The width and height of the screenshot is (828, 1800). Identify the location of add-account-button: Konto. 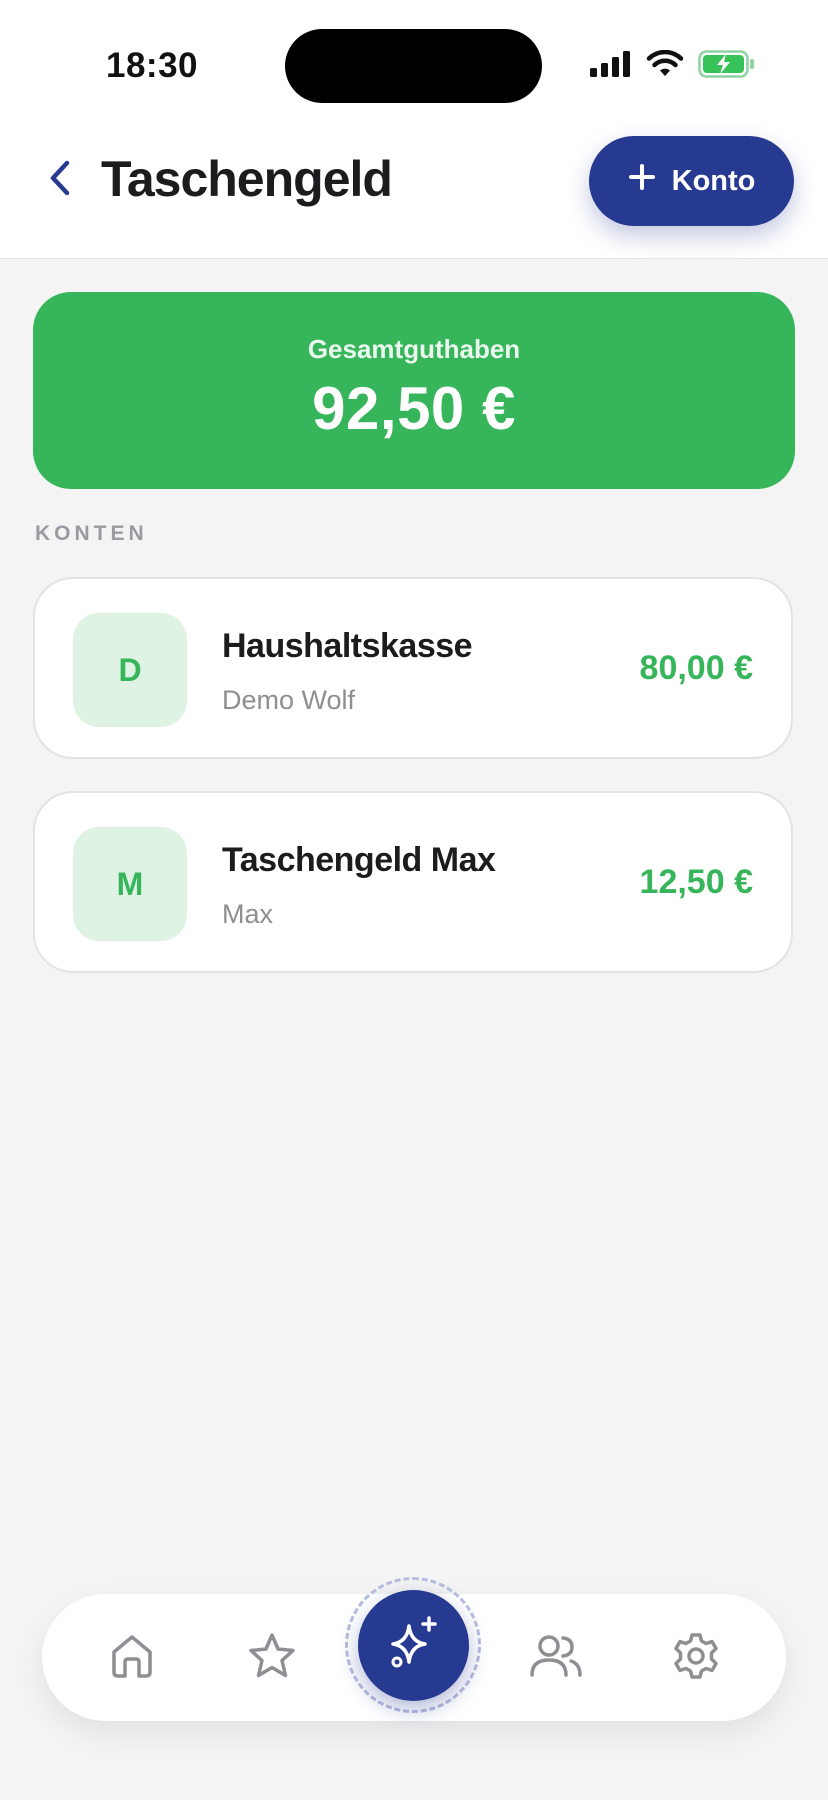
(691, 181).